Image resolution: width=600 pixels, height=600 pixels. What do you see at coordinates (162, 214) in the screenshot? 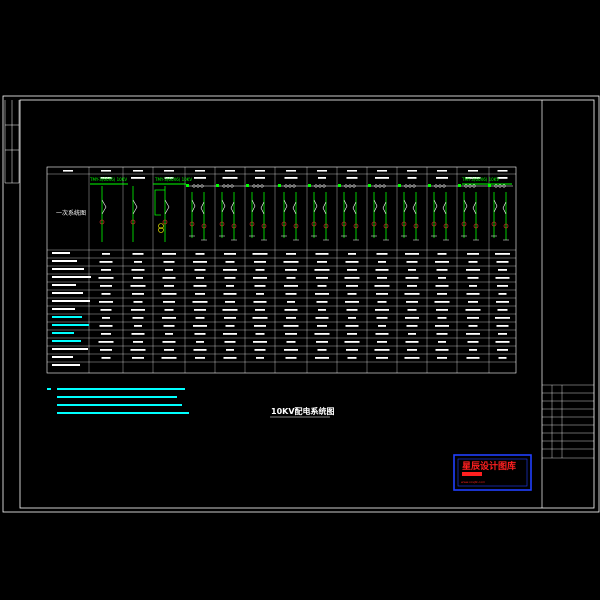
I see `pt-cubicle` at bounding box center [162, 214].